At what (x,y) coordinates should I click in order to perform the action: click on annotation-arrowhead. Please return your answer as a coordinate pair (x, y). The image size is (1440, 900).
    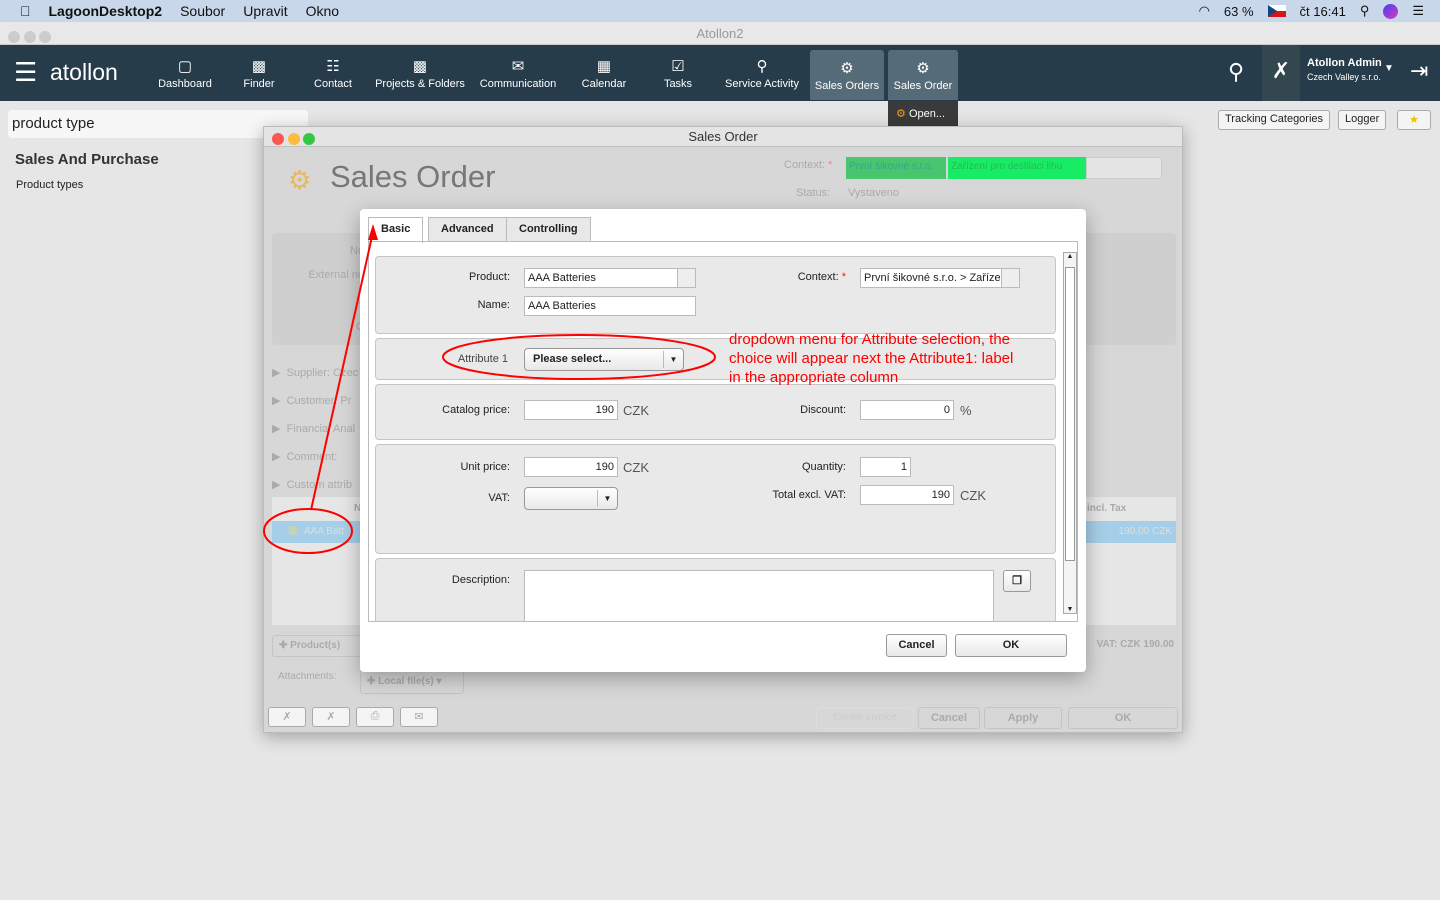
    Looking at the image, I should click on (373, 232).